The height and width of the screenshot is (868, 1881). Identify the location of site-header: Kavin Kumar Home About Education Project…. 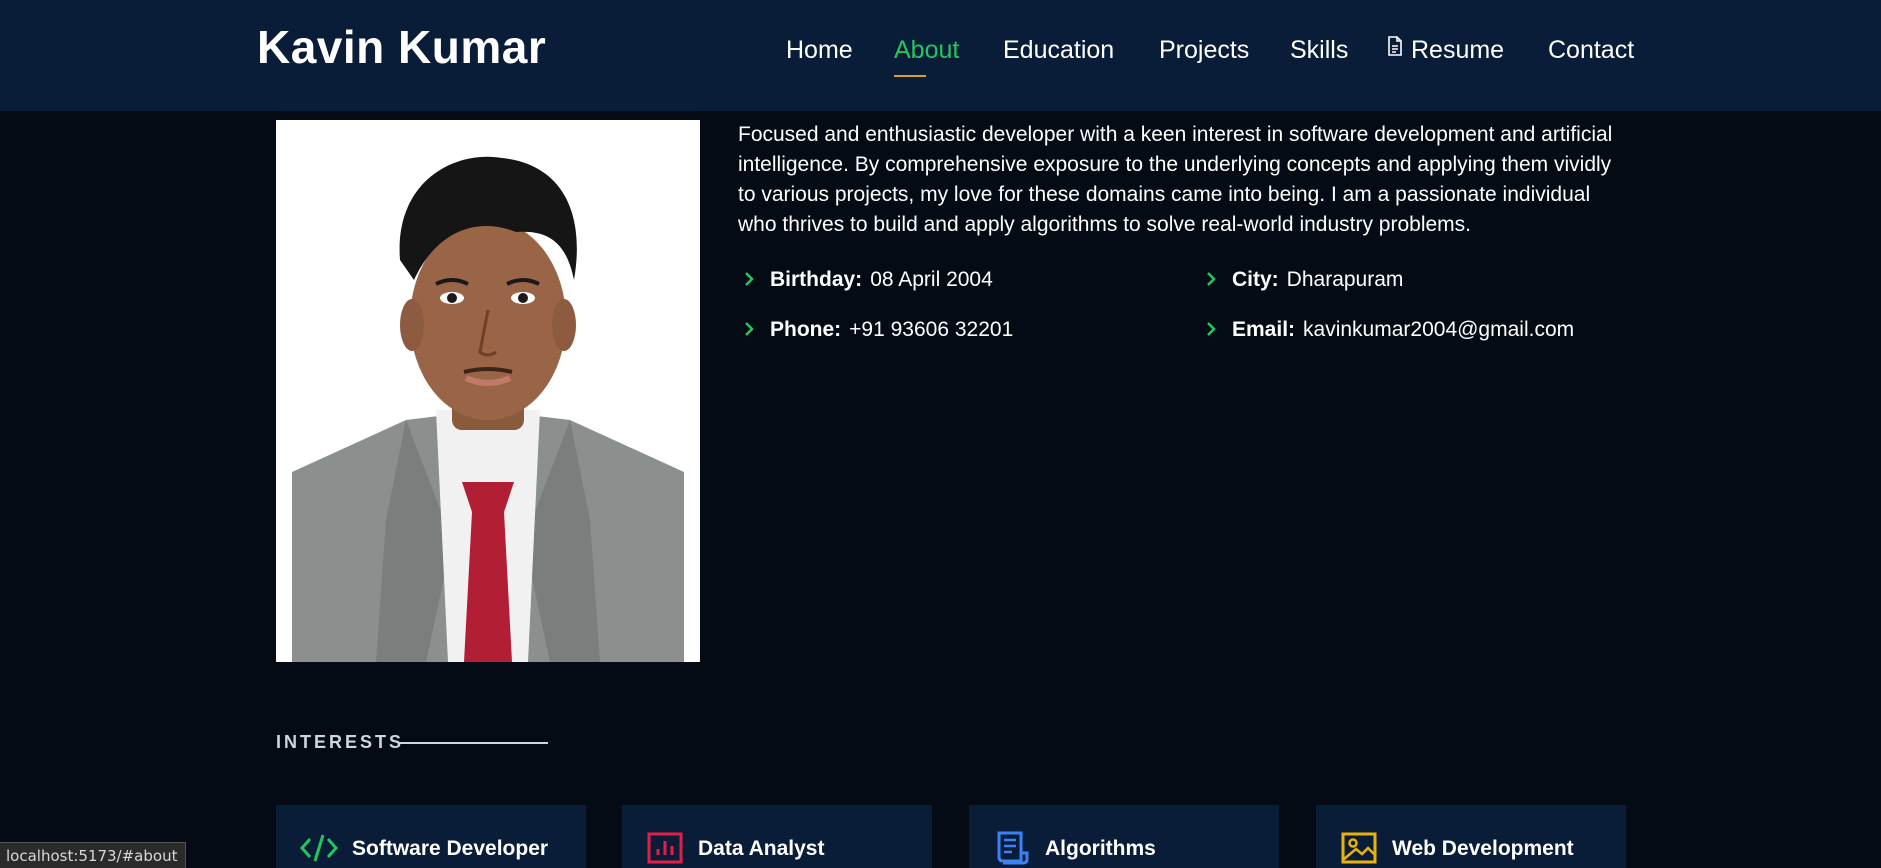
(940, 55).